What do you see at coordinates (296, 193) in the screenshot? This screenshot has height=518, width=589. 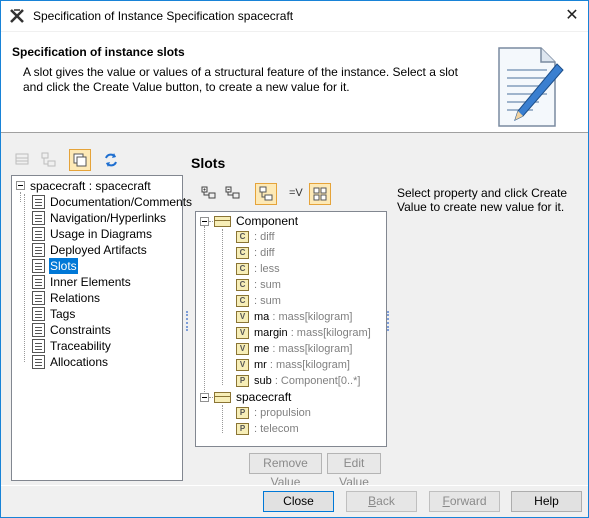 I see `value-filter-text: =V` at bounding box center [296, 193].